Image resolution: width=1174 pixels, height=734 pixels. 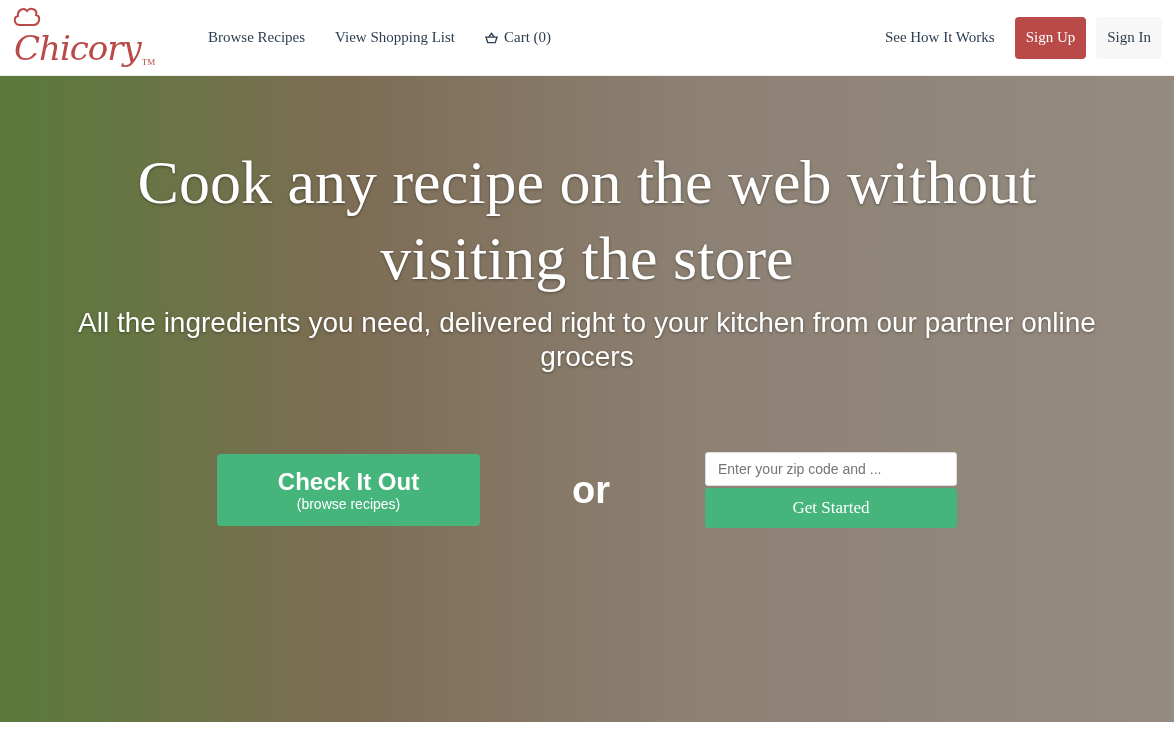 What do you see at coordinates (491, 37) in the screenshot?
I see `basket-icon` at bounding box center [491, 37].